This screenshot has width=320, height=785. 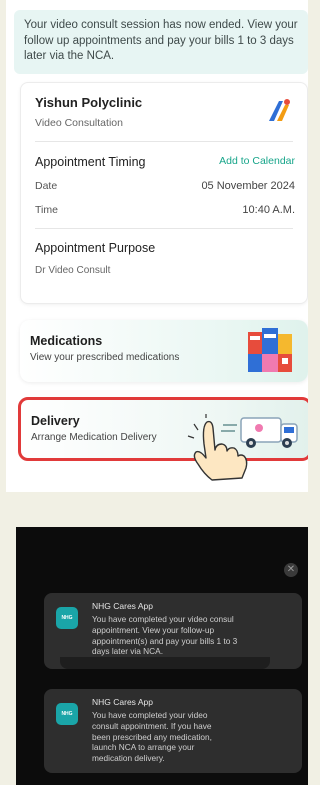 What do you see at coordinates (90, 162) in the screenshot?
I see `timing-title: Appointment Timing` at bounding box center [90, 162].